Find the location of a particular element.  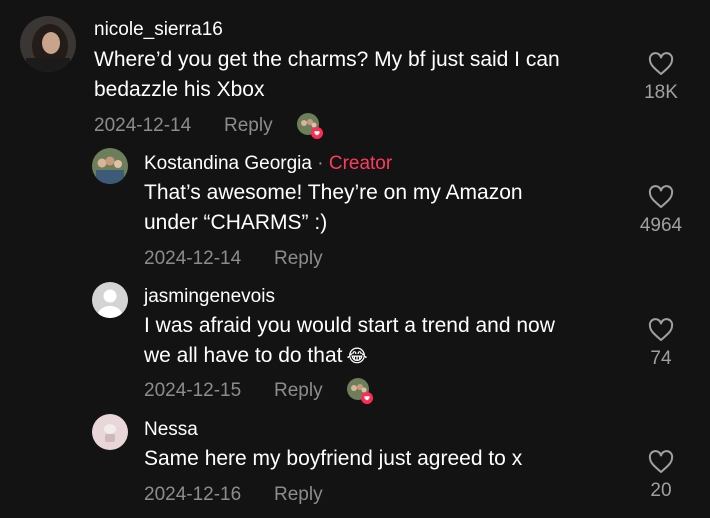

like-count: 20 is located at coordinates (661, 490).